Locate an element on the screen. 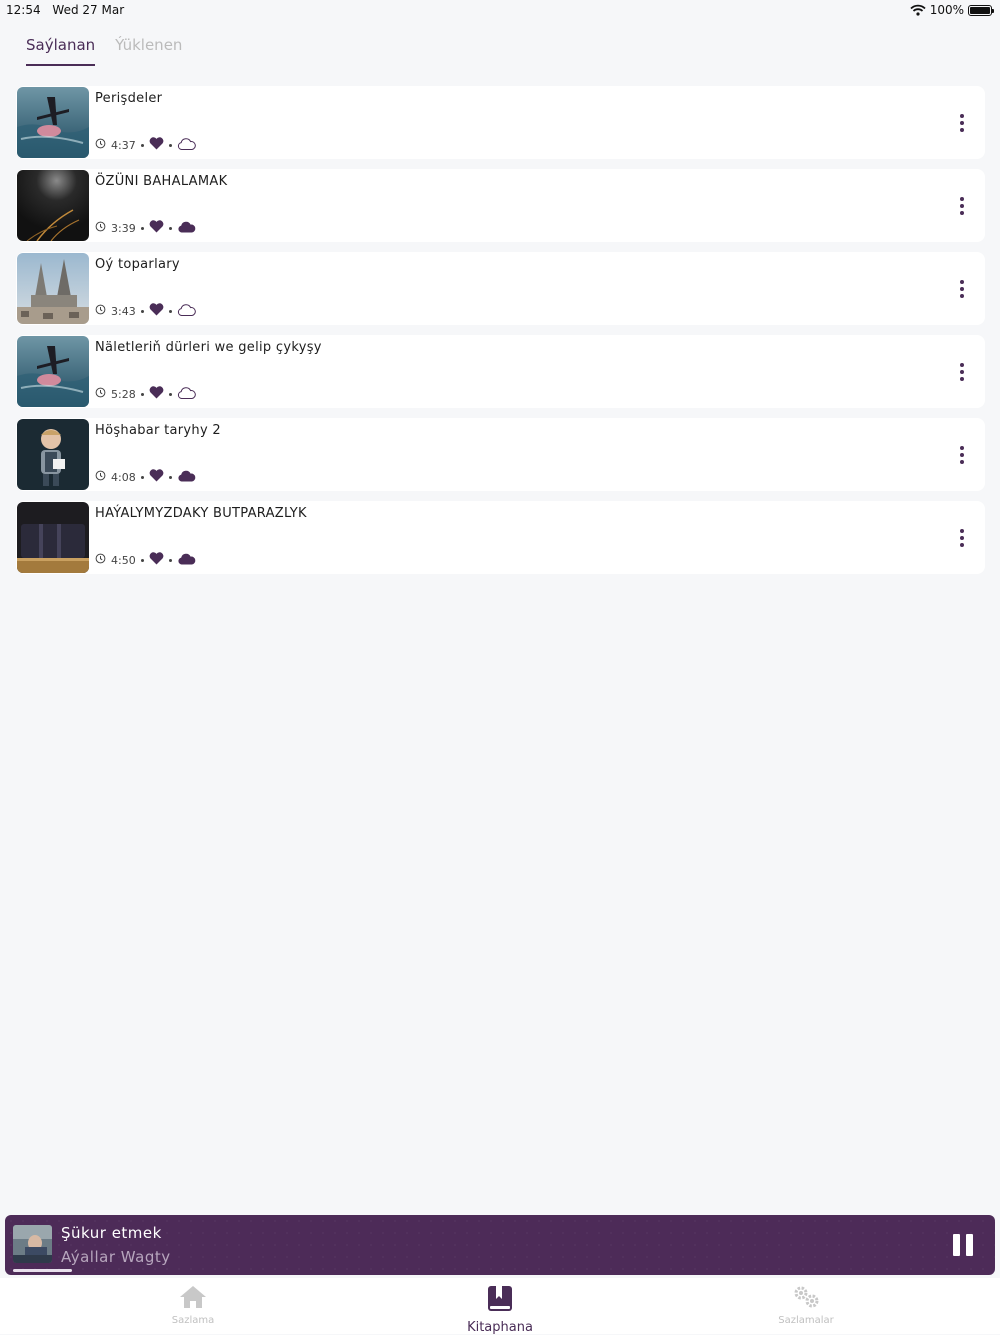 The height and width of the screenshot is (1335, 1000). list-item: HAÝALYMYZDAKY BUTPARAZLYK 4:50 is located at coordinates (500, 537).